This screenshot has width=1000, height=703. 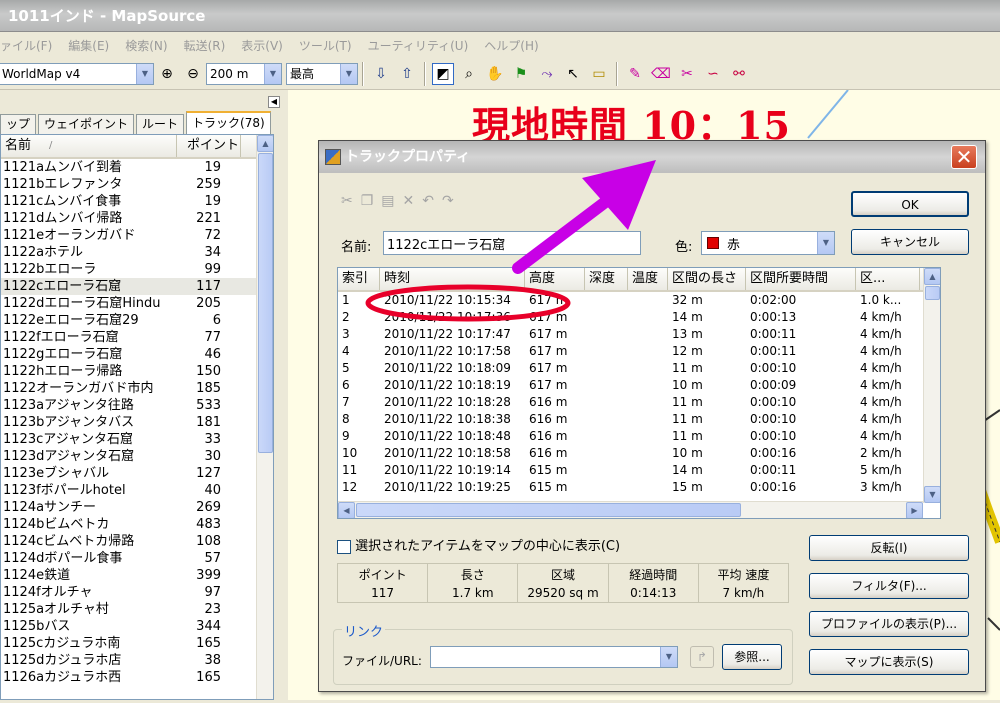 What do you see at coordinates (713, 74) in the screenshot?
I see `join-tool-icon: ∽` at bounding box center [713, 74].